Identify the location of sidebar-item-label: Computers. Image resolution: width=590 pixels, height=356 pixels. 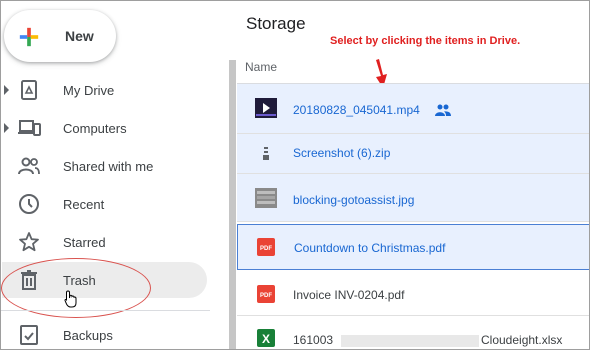
(95, 128).